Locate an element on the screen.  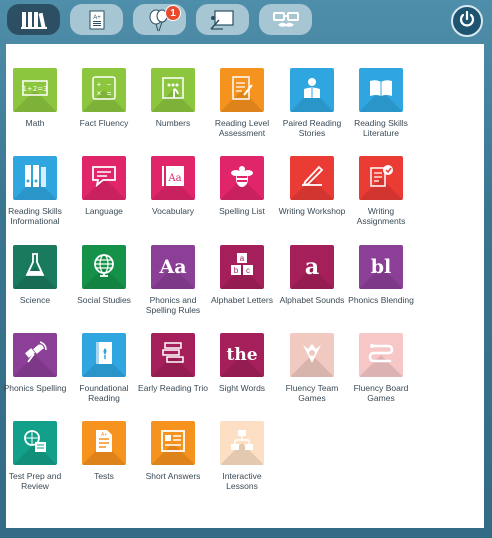
presentation-button is located at coordinates (222, 19).